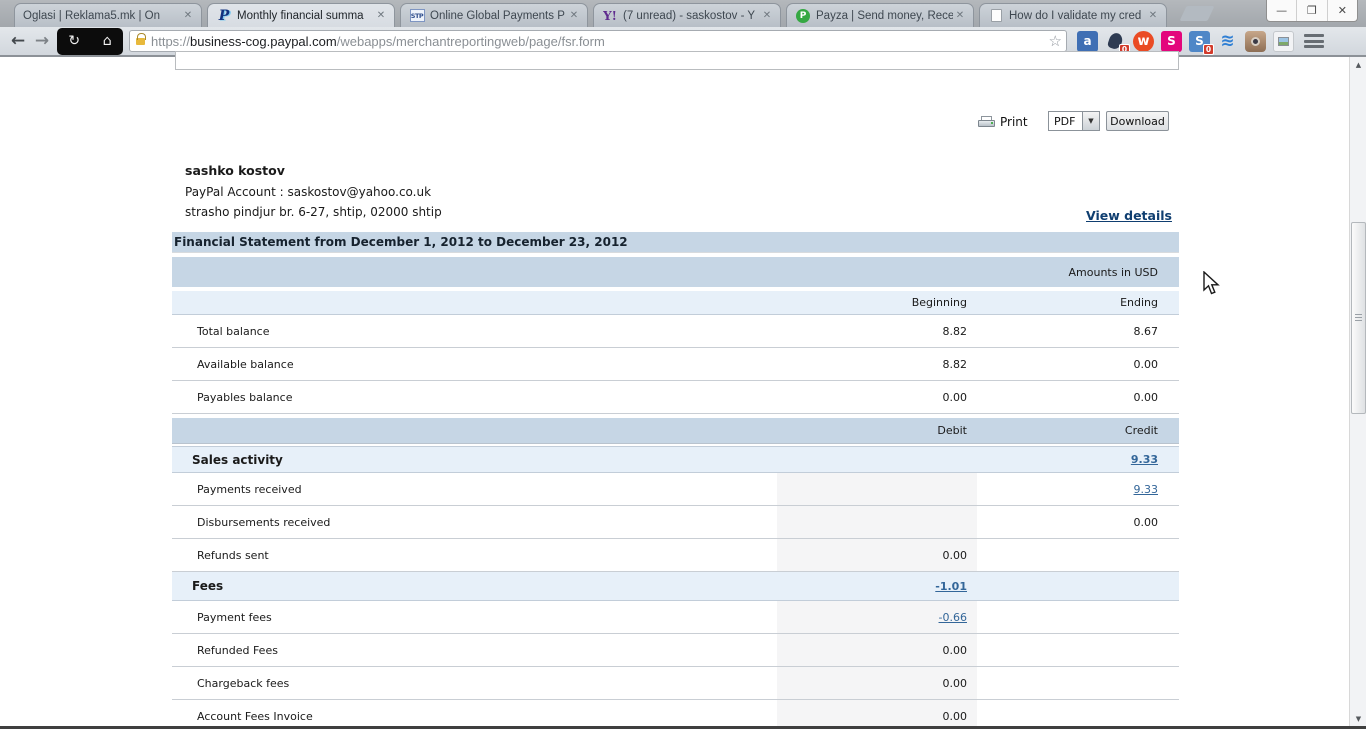 The width and height of the screenshot is (1366, 729). What do you see at coordinates (675, 650) in the screenshot?
I see `table-row-refunded-fees: Refunded Fees 0.00` at bounding box center [675, 650].